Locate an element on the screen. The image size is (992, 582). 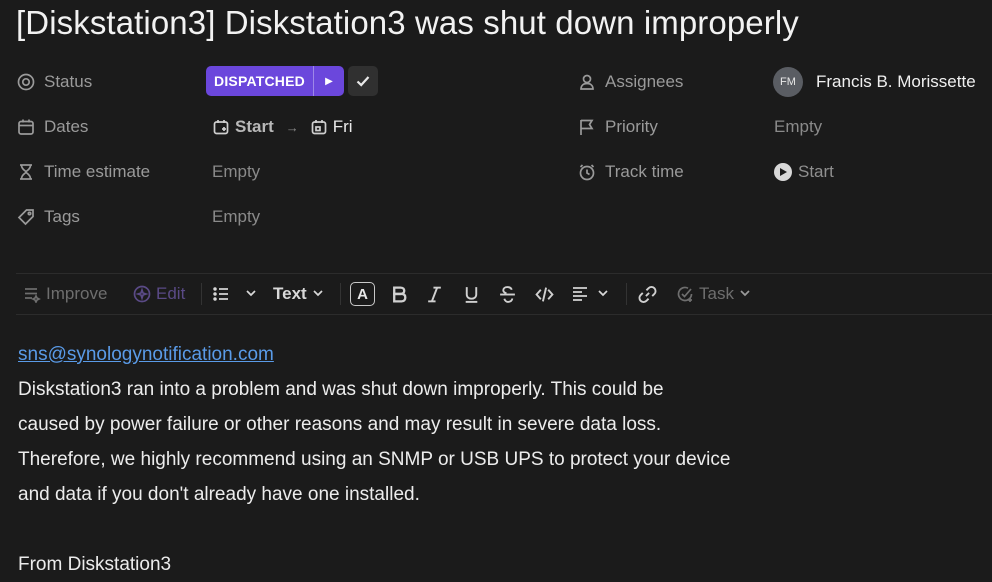
code-icon is located at coordinates (544, 294).